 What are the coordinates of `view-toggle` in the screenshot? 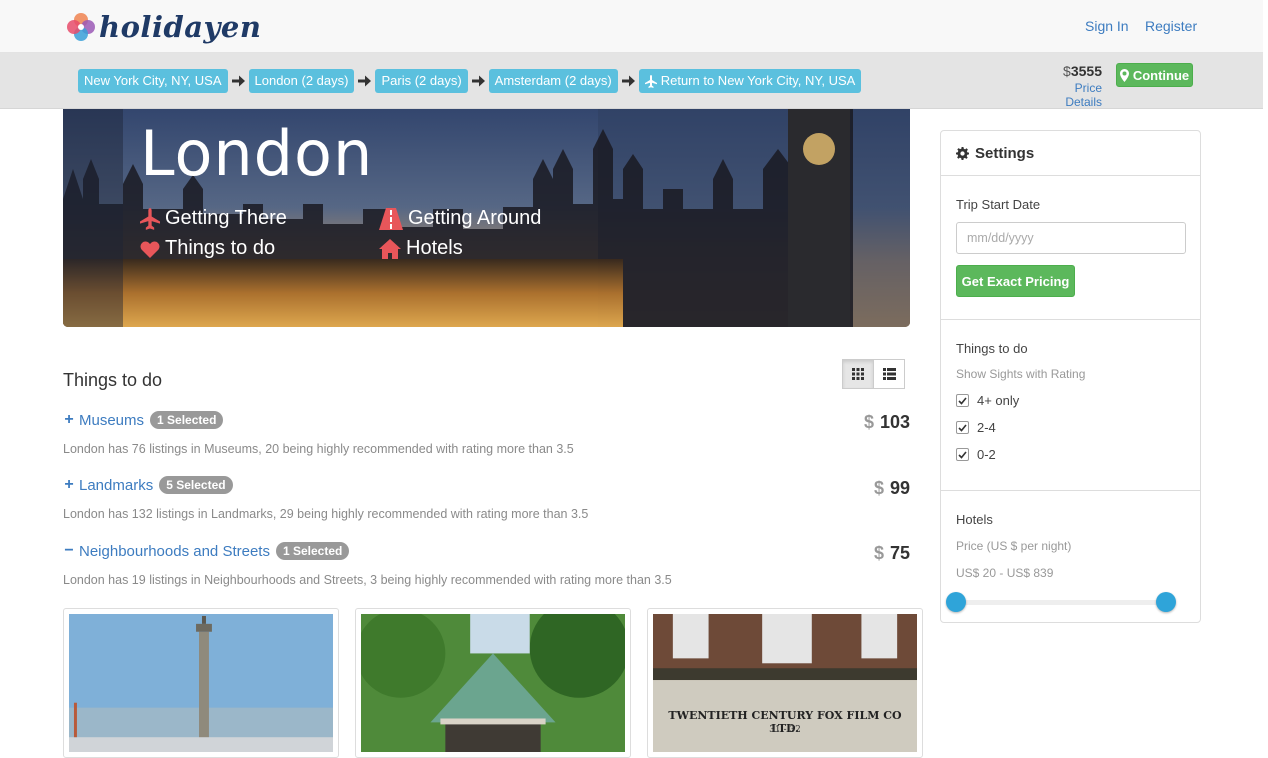 It's located at (873, 374).